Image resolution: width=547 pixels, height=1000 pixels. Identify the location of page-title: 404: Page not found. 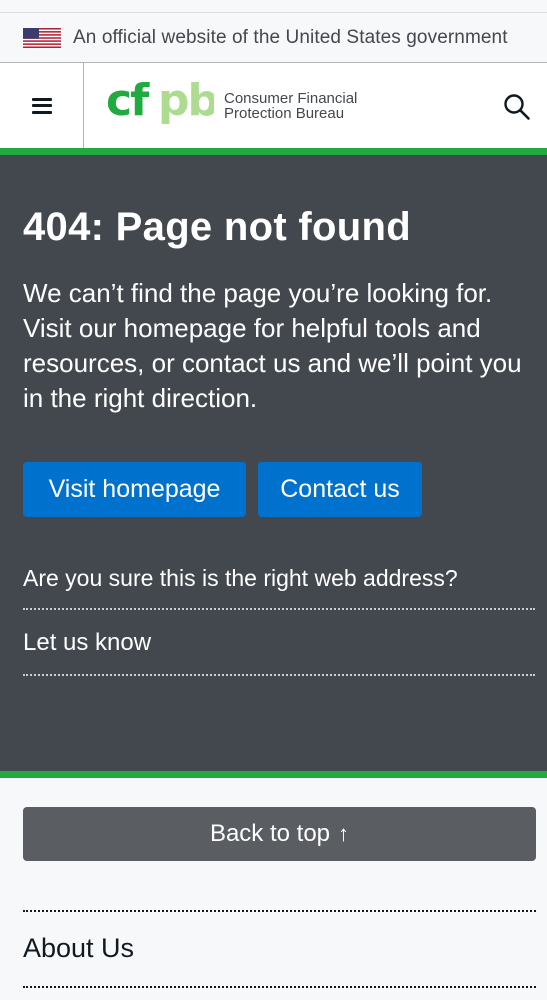
(217, 227).